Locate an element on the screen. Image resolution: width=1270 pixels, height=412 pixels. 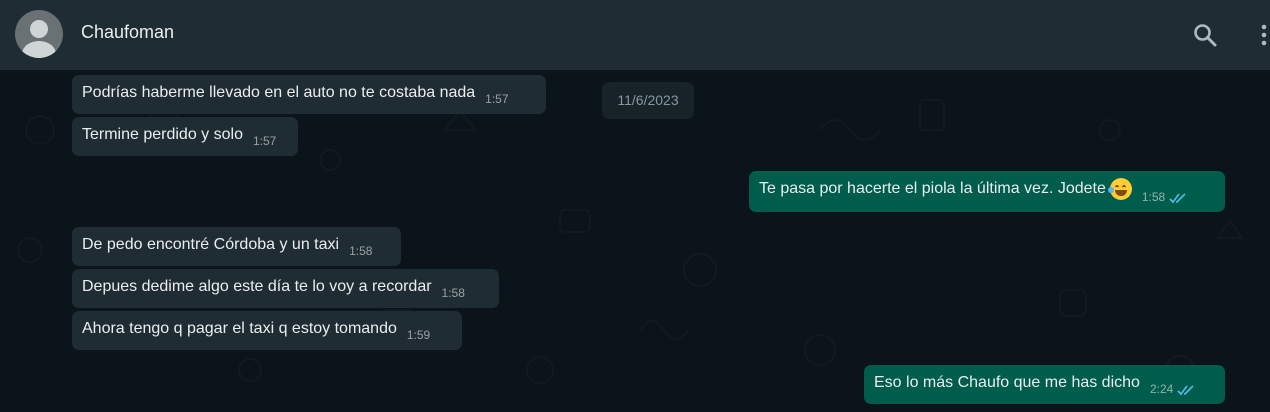
message-bubble-incoming: De pedo encontré Córdoba y un taxi 1:58 is located at coordinates (236, 246).